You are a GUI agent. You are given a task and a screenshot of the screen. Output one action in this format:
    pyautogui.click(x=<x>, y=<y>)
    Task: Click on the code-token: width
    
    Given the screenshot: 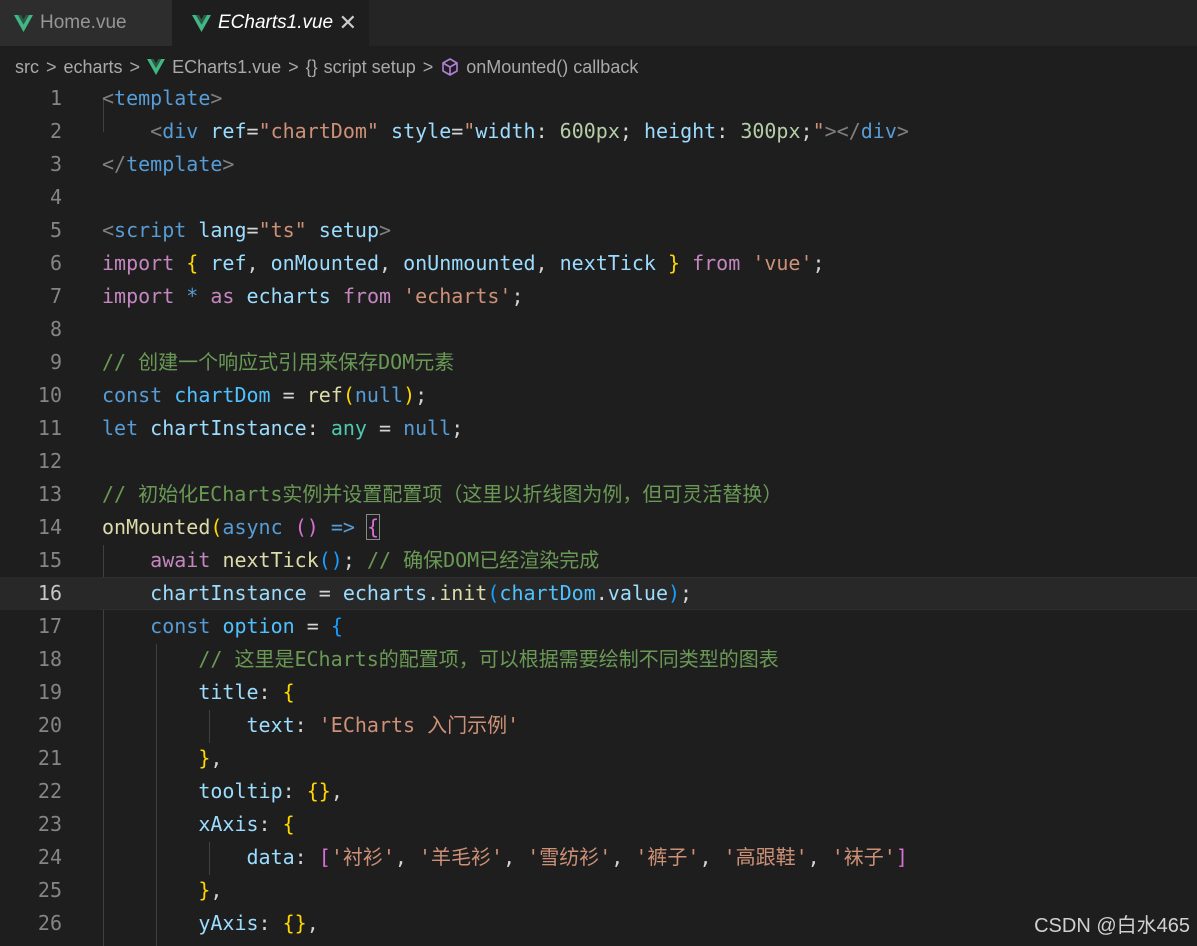 What is the action you would take?
    pyautogui.click(x=505, y=131)
    